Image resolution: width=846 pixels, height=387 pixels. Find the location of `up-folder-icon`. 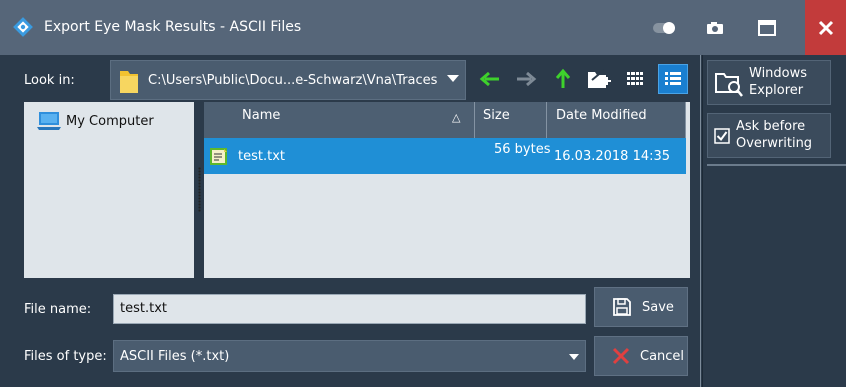

up-folder-icon is located at coordinates (563, 78).